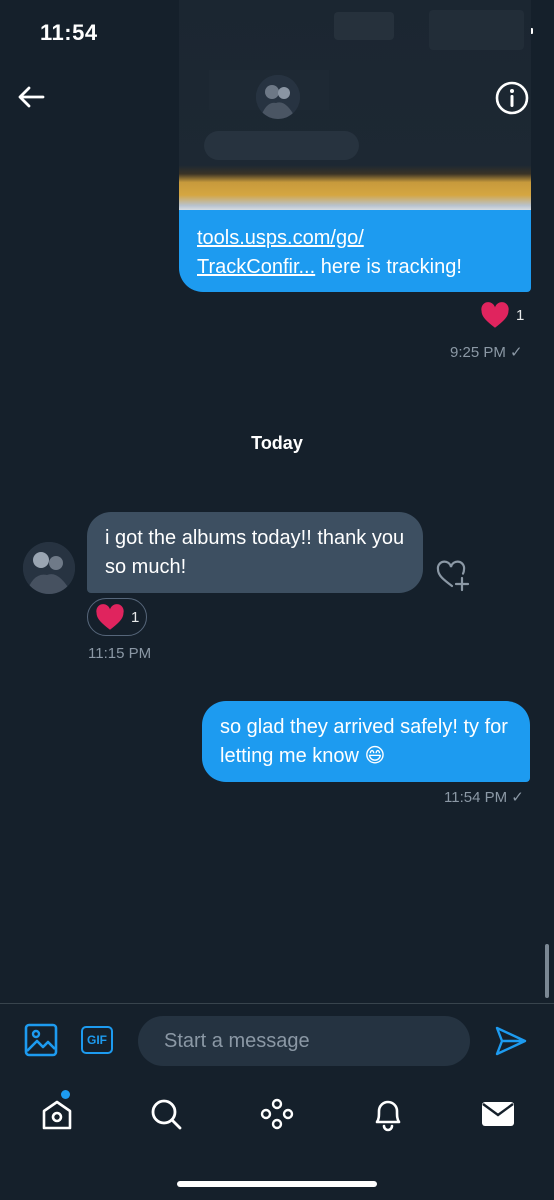 The height and width of the screenshot is (1200, 554). What do you see at coordinates (278, 97) in the screenshot?
I see `conversation-avatar` at bounding box center [278, 97].